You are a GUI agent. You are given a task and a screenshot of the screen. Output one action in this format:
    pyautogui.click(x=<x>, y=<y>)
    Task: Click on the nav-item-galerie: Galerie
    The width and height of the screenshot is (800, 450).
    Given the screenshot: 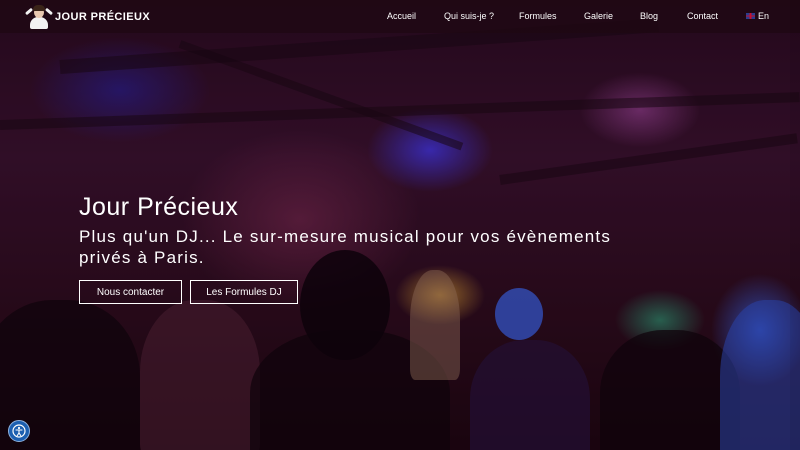 What is the action you would take?
    pyautogui.click(x=598, y=16)
    